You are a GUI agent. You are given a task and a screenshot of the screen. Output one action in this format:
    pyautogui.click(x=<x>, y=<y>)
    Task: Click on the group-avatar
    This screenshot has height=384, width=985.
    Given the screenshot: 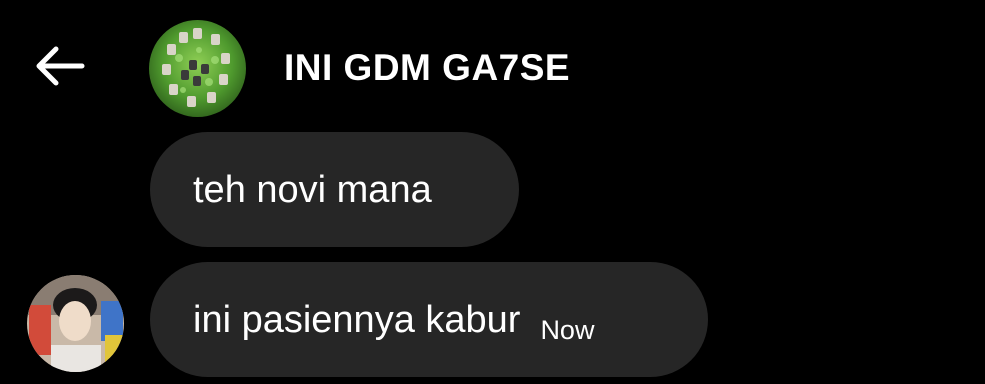 What is the action you would take?
    pyautogui.click(x=197, y=68)
    